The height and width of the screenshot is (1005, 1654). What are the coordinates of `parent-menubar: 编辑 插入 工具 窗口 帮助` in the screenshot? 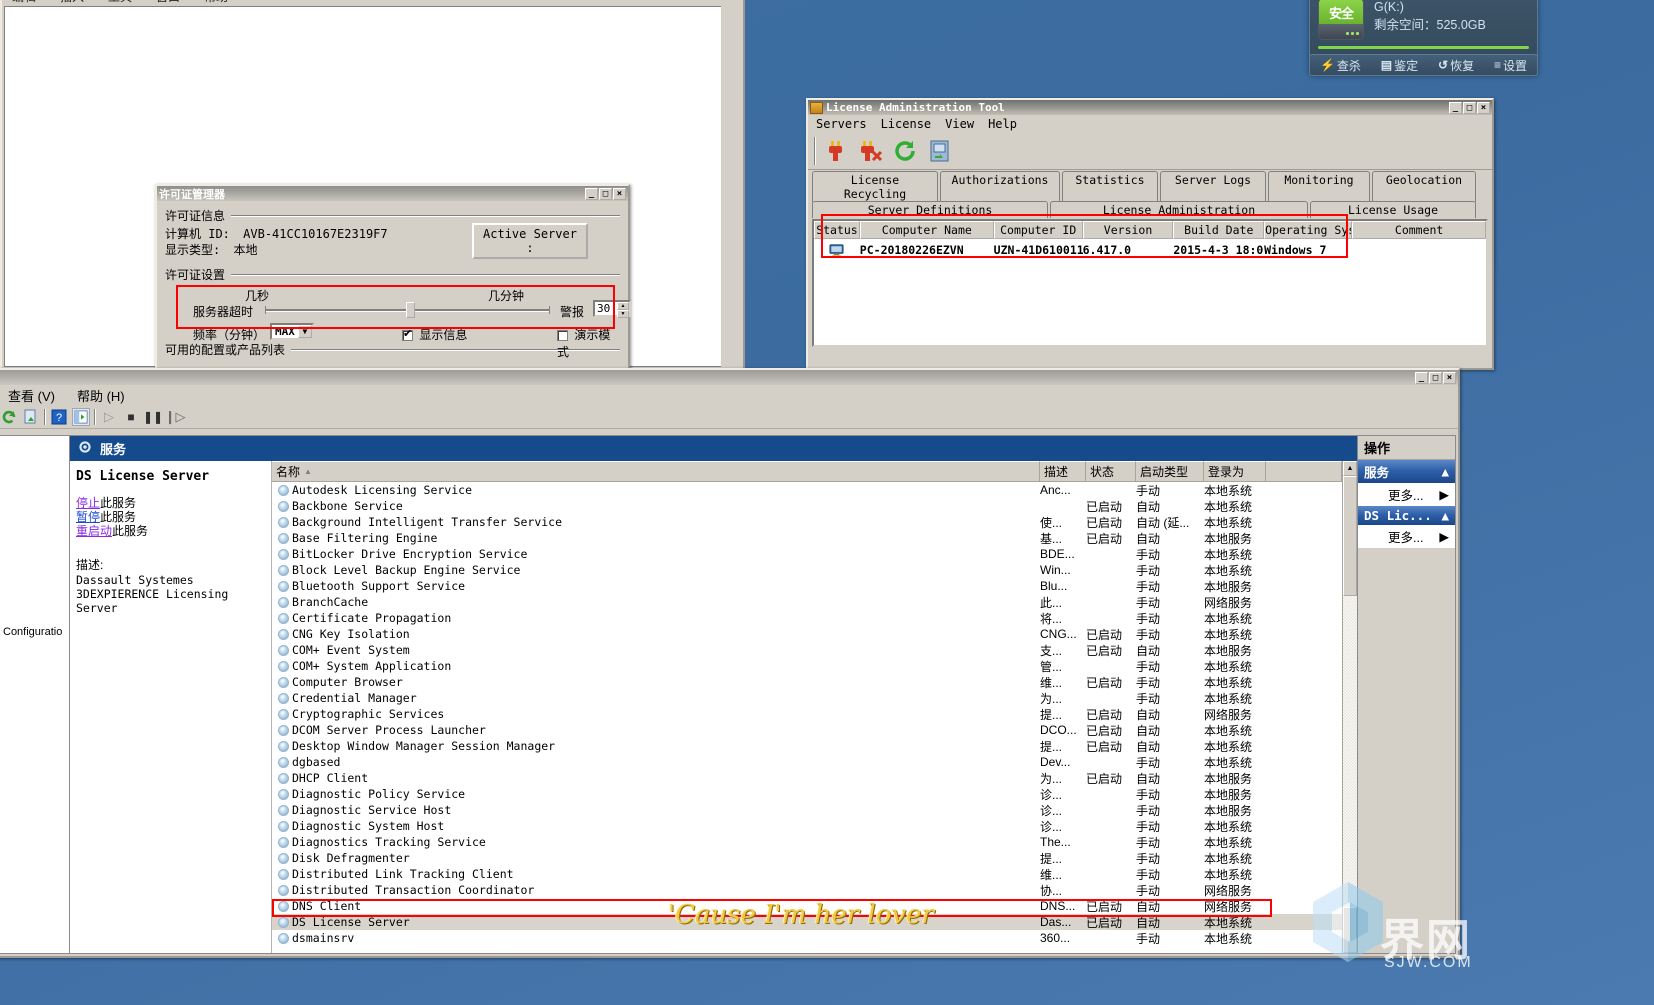 It's located at (372, 2).